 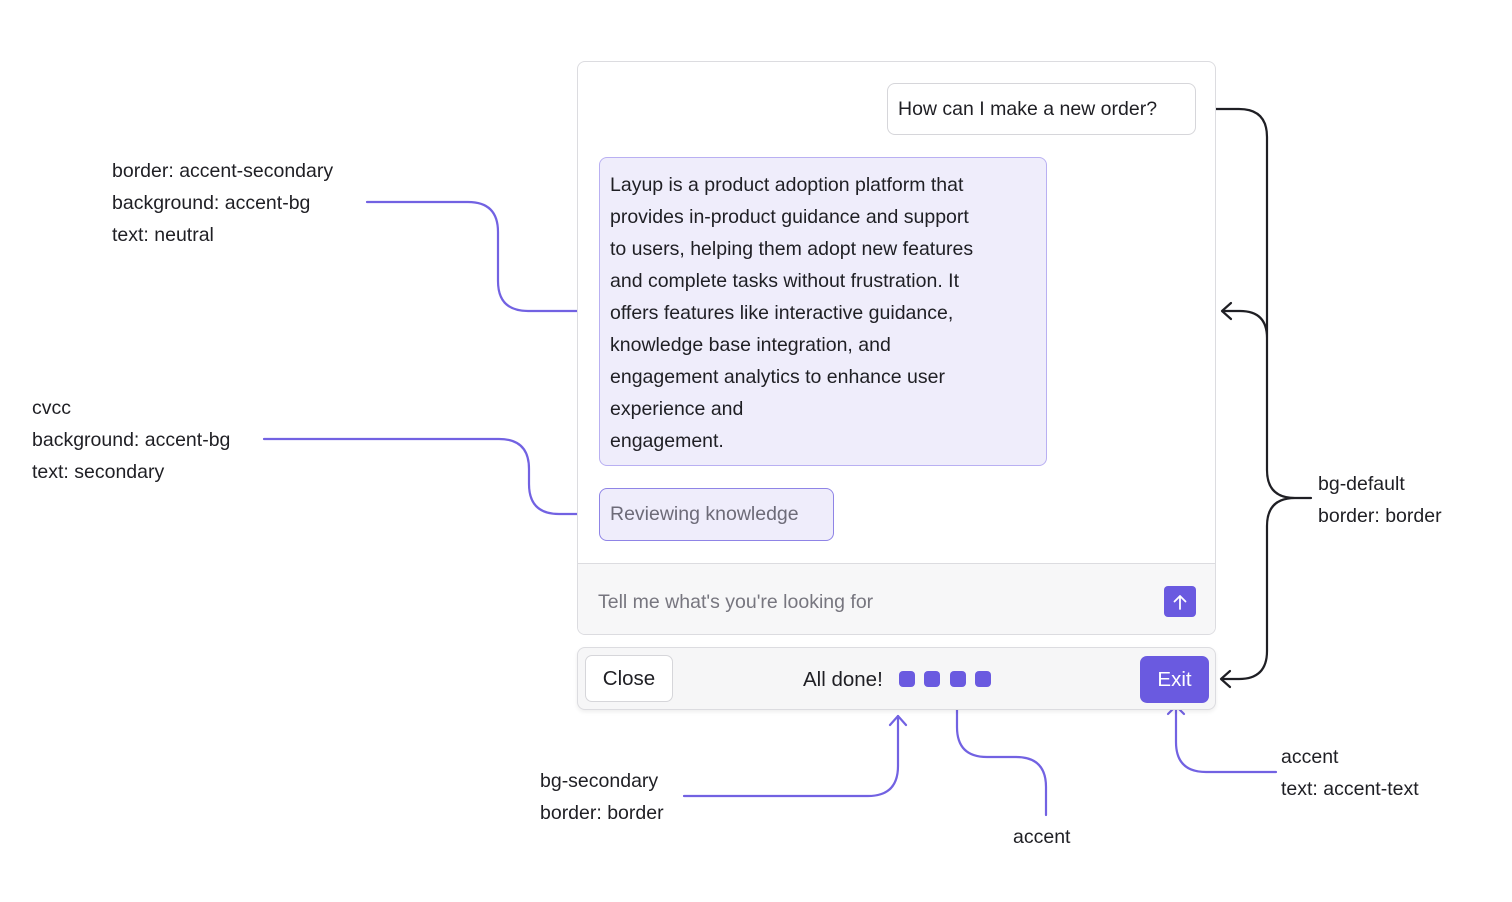 I want to click on arrow-up-icon, so click(x=1180, y=602).